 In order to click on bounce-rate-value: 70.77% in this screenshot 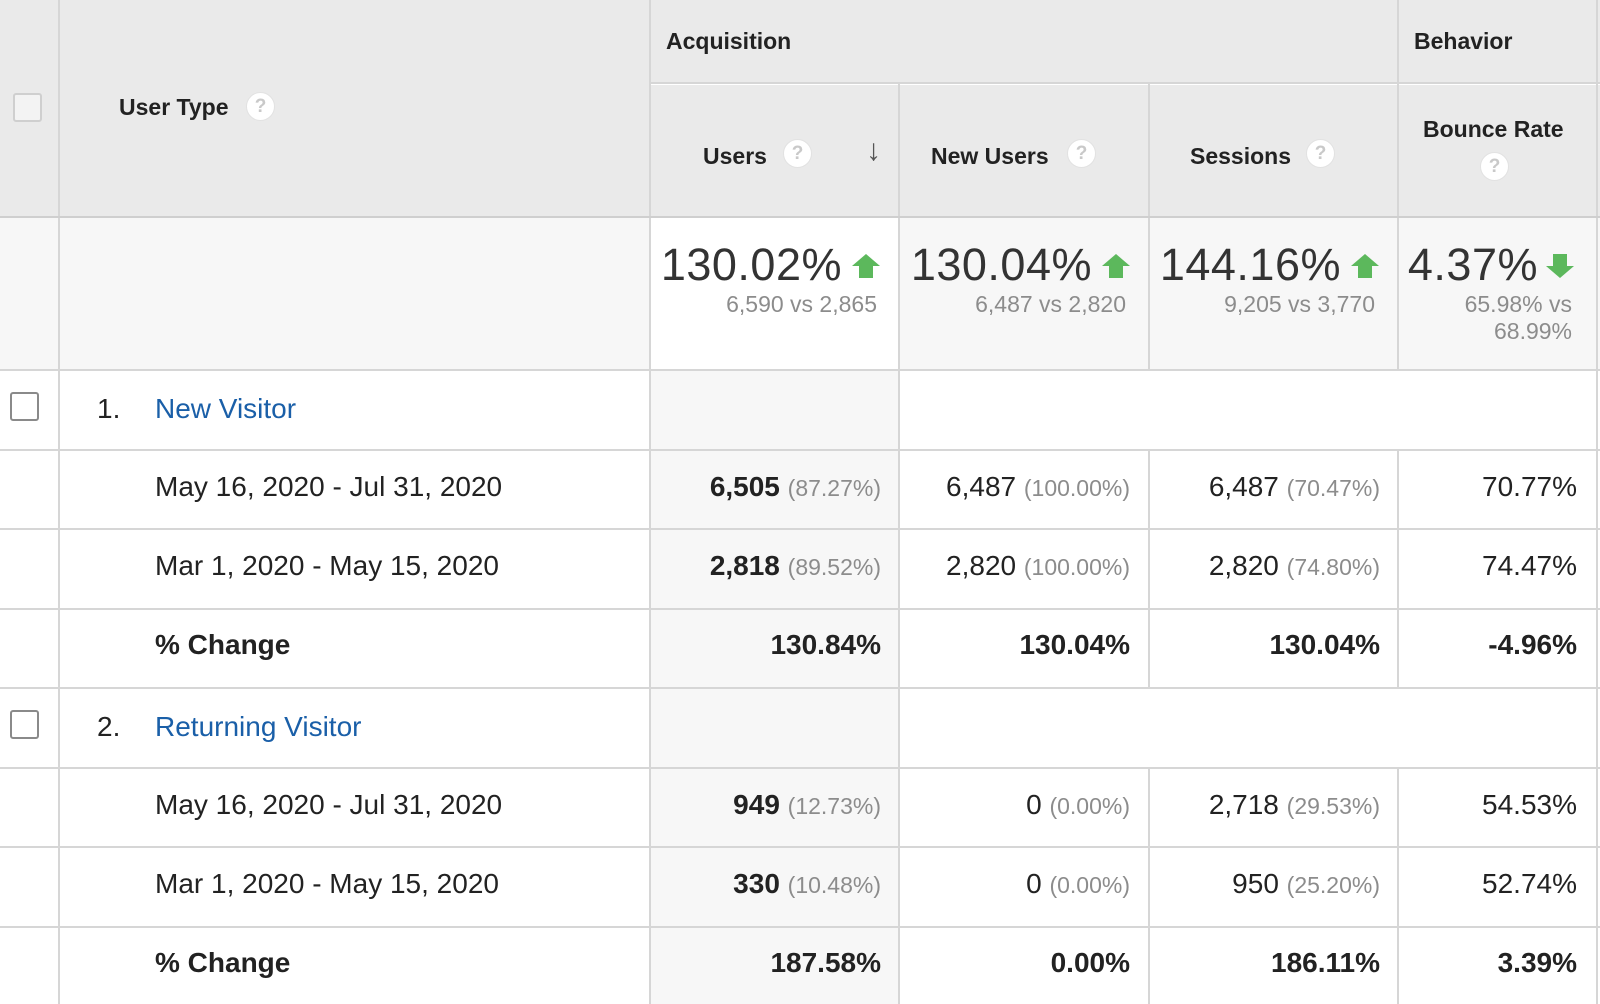, I will do `click(1529, 486)`.